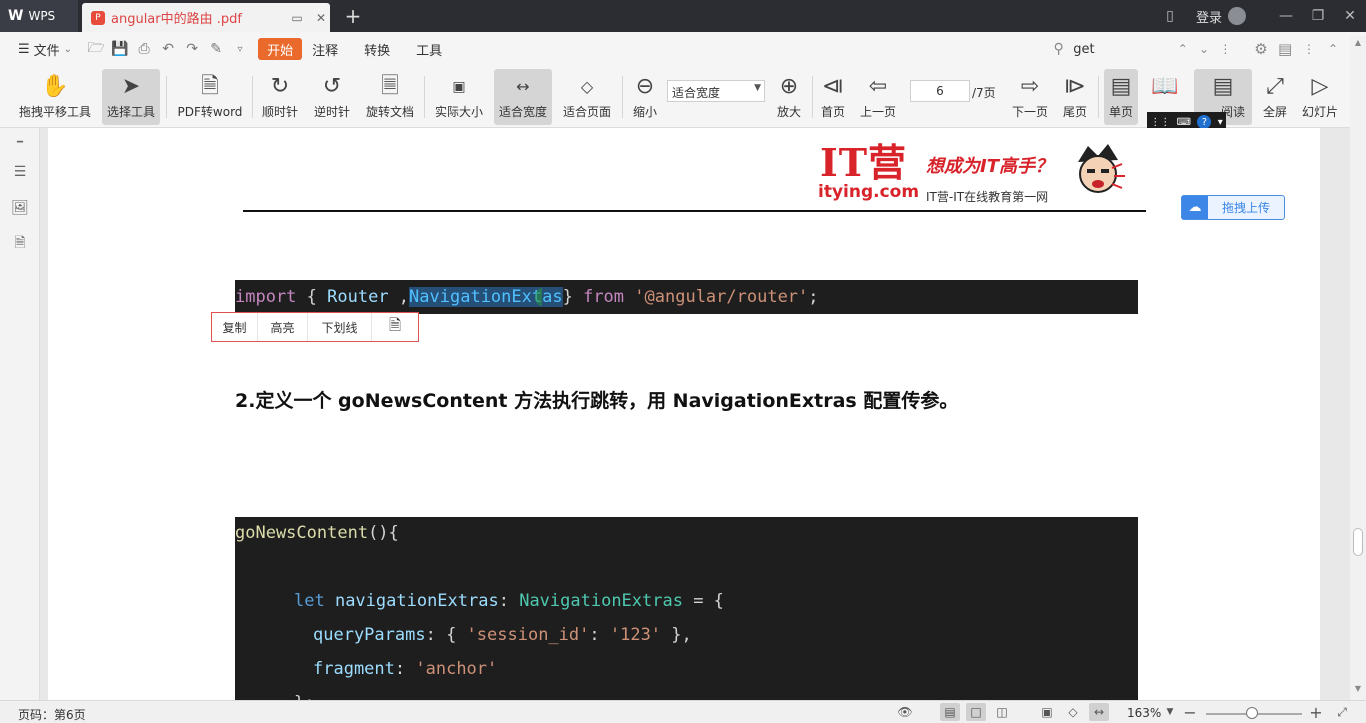 This screenshot has height=723, width=1366. I want to click on fullscreen-status-icon: ⤢, so click(1342, 712).